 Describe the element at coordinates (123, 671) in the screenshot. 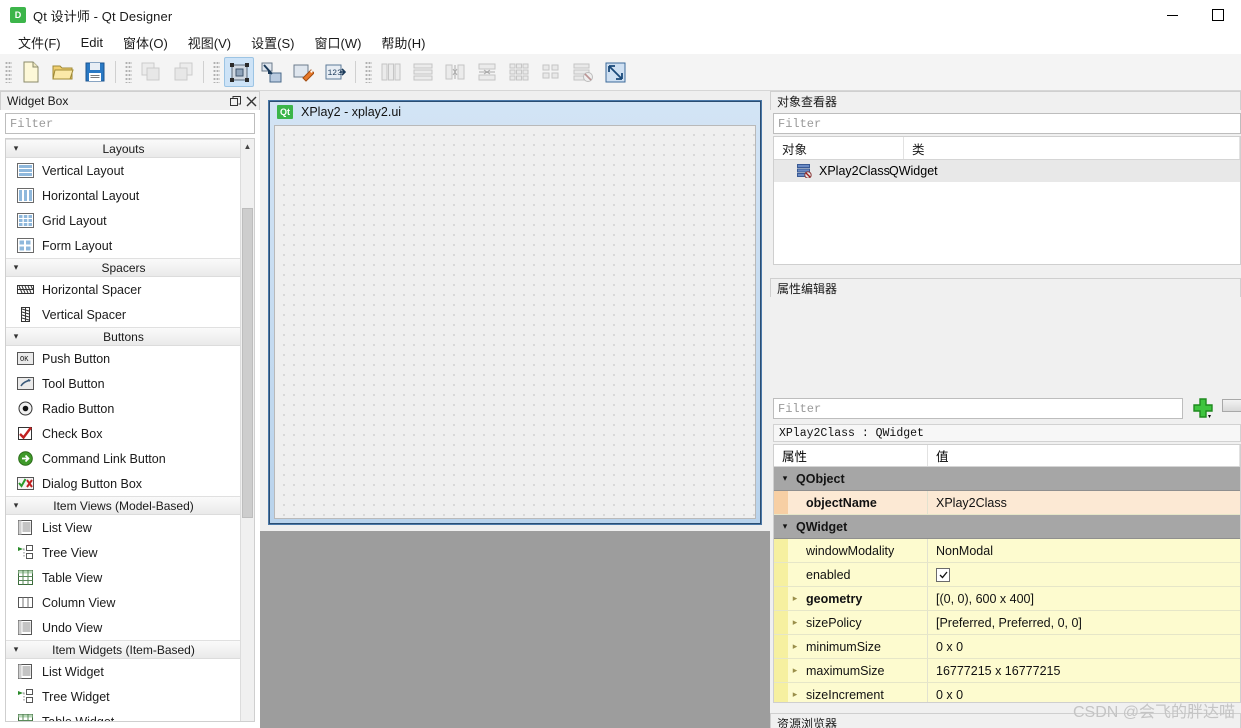

I see `widget-item-list-widget: List Widget` at that location.